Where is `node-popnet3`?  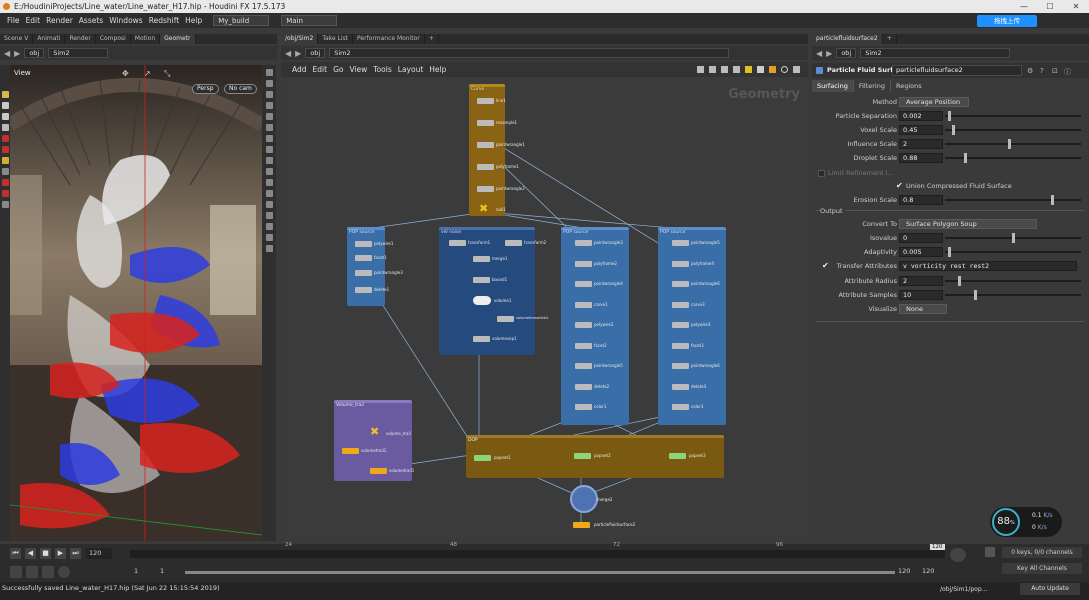
node-popnet3 is located at coordinates (677, 456).